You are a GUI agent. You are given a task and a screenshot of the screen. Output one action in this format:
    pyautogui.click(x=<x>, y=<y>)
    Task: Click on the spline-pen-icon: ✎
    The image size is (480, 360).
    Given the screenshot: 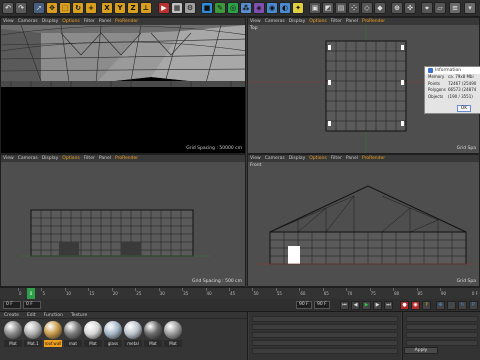 What is the action you would take?
    pyautogui.click(x=220, y=8)
    